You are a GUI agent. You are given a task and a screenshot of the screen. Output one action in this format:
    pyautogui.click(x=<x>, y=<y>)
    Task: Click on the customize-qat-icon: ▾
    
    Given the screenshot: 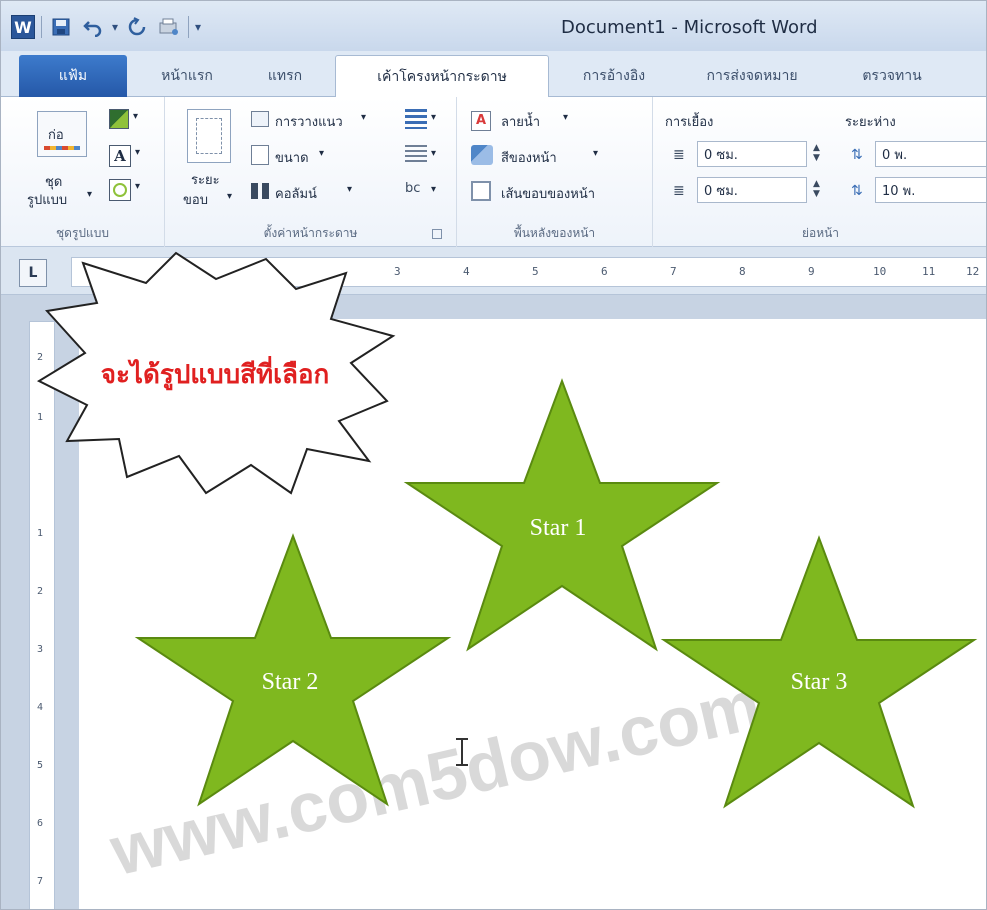 What is the action you would take?
    pyautogui.click(x=198, y=27)
    